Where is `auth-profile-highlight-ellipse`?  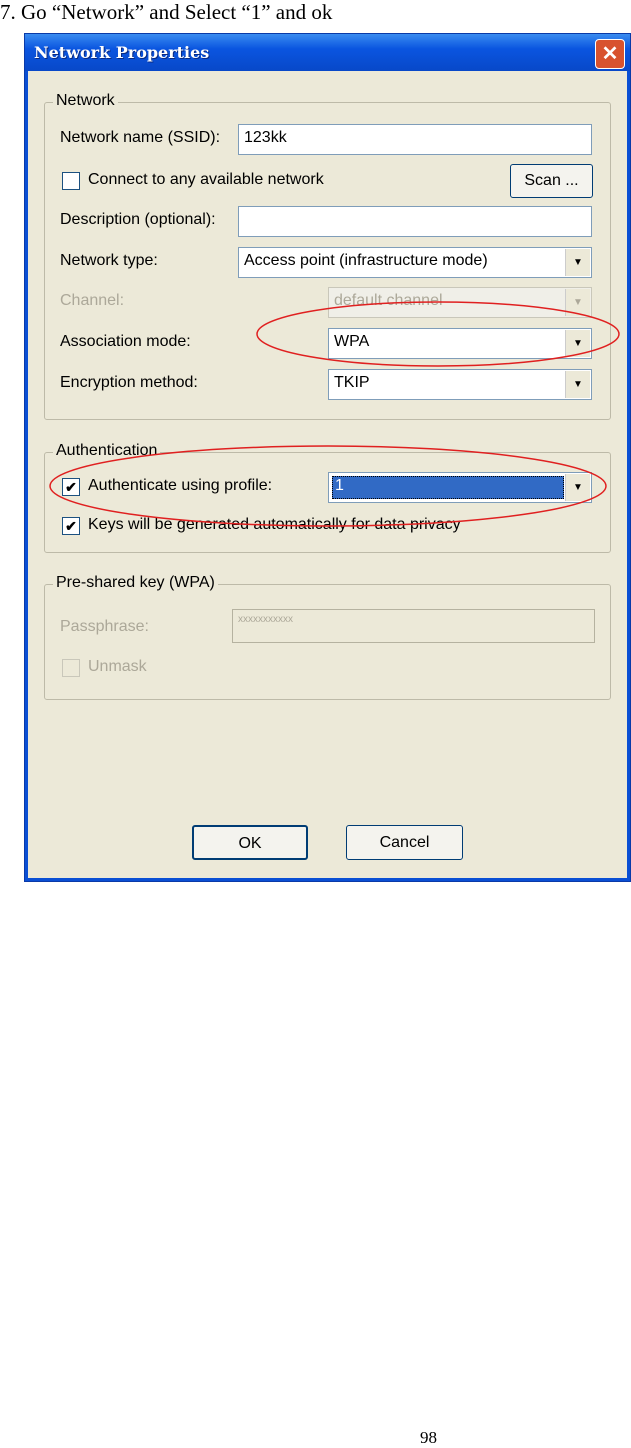 auth-profile-highlight-ellipse is located at coordinates (328, 486).